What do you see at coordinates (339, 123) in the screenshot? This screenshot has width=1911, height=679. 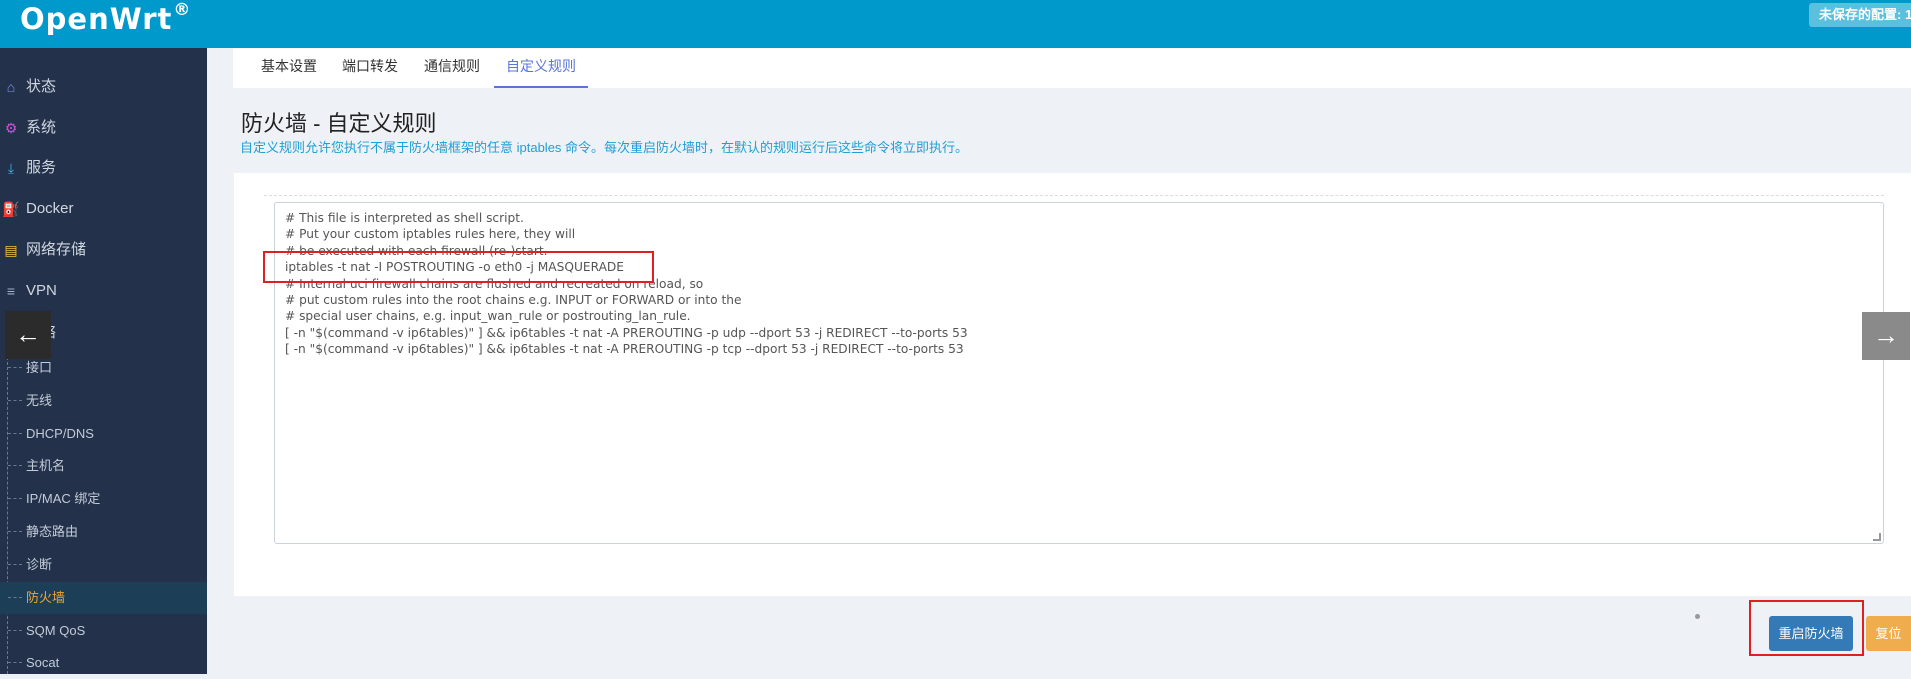 I see `page-title: 防火墙 - 自定义规则` at bounding box center [339, 123].